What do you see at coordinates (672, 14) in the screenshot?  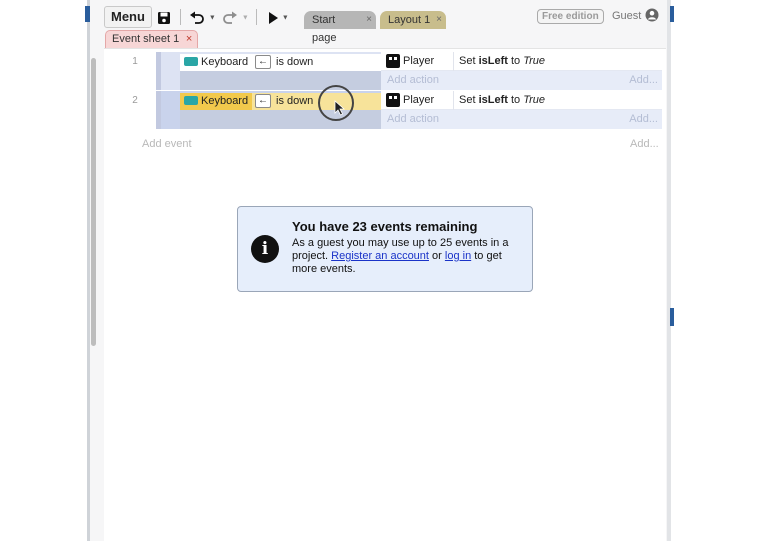 I see `window-right-accent-top` at bounding box center [672, 14].